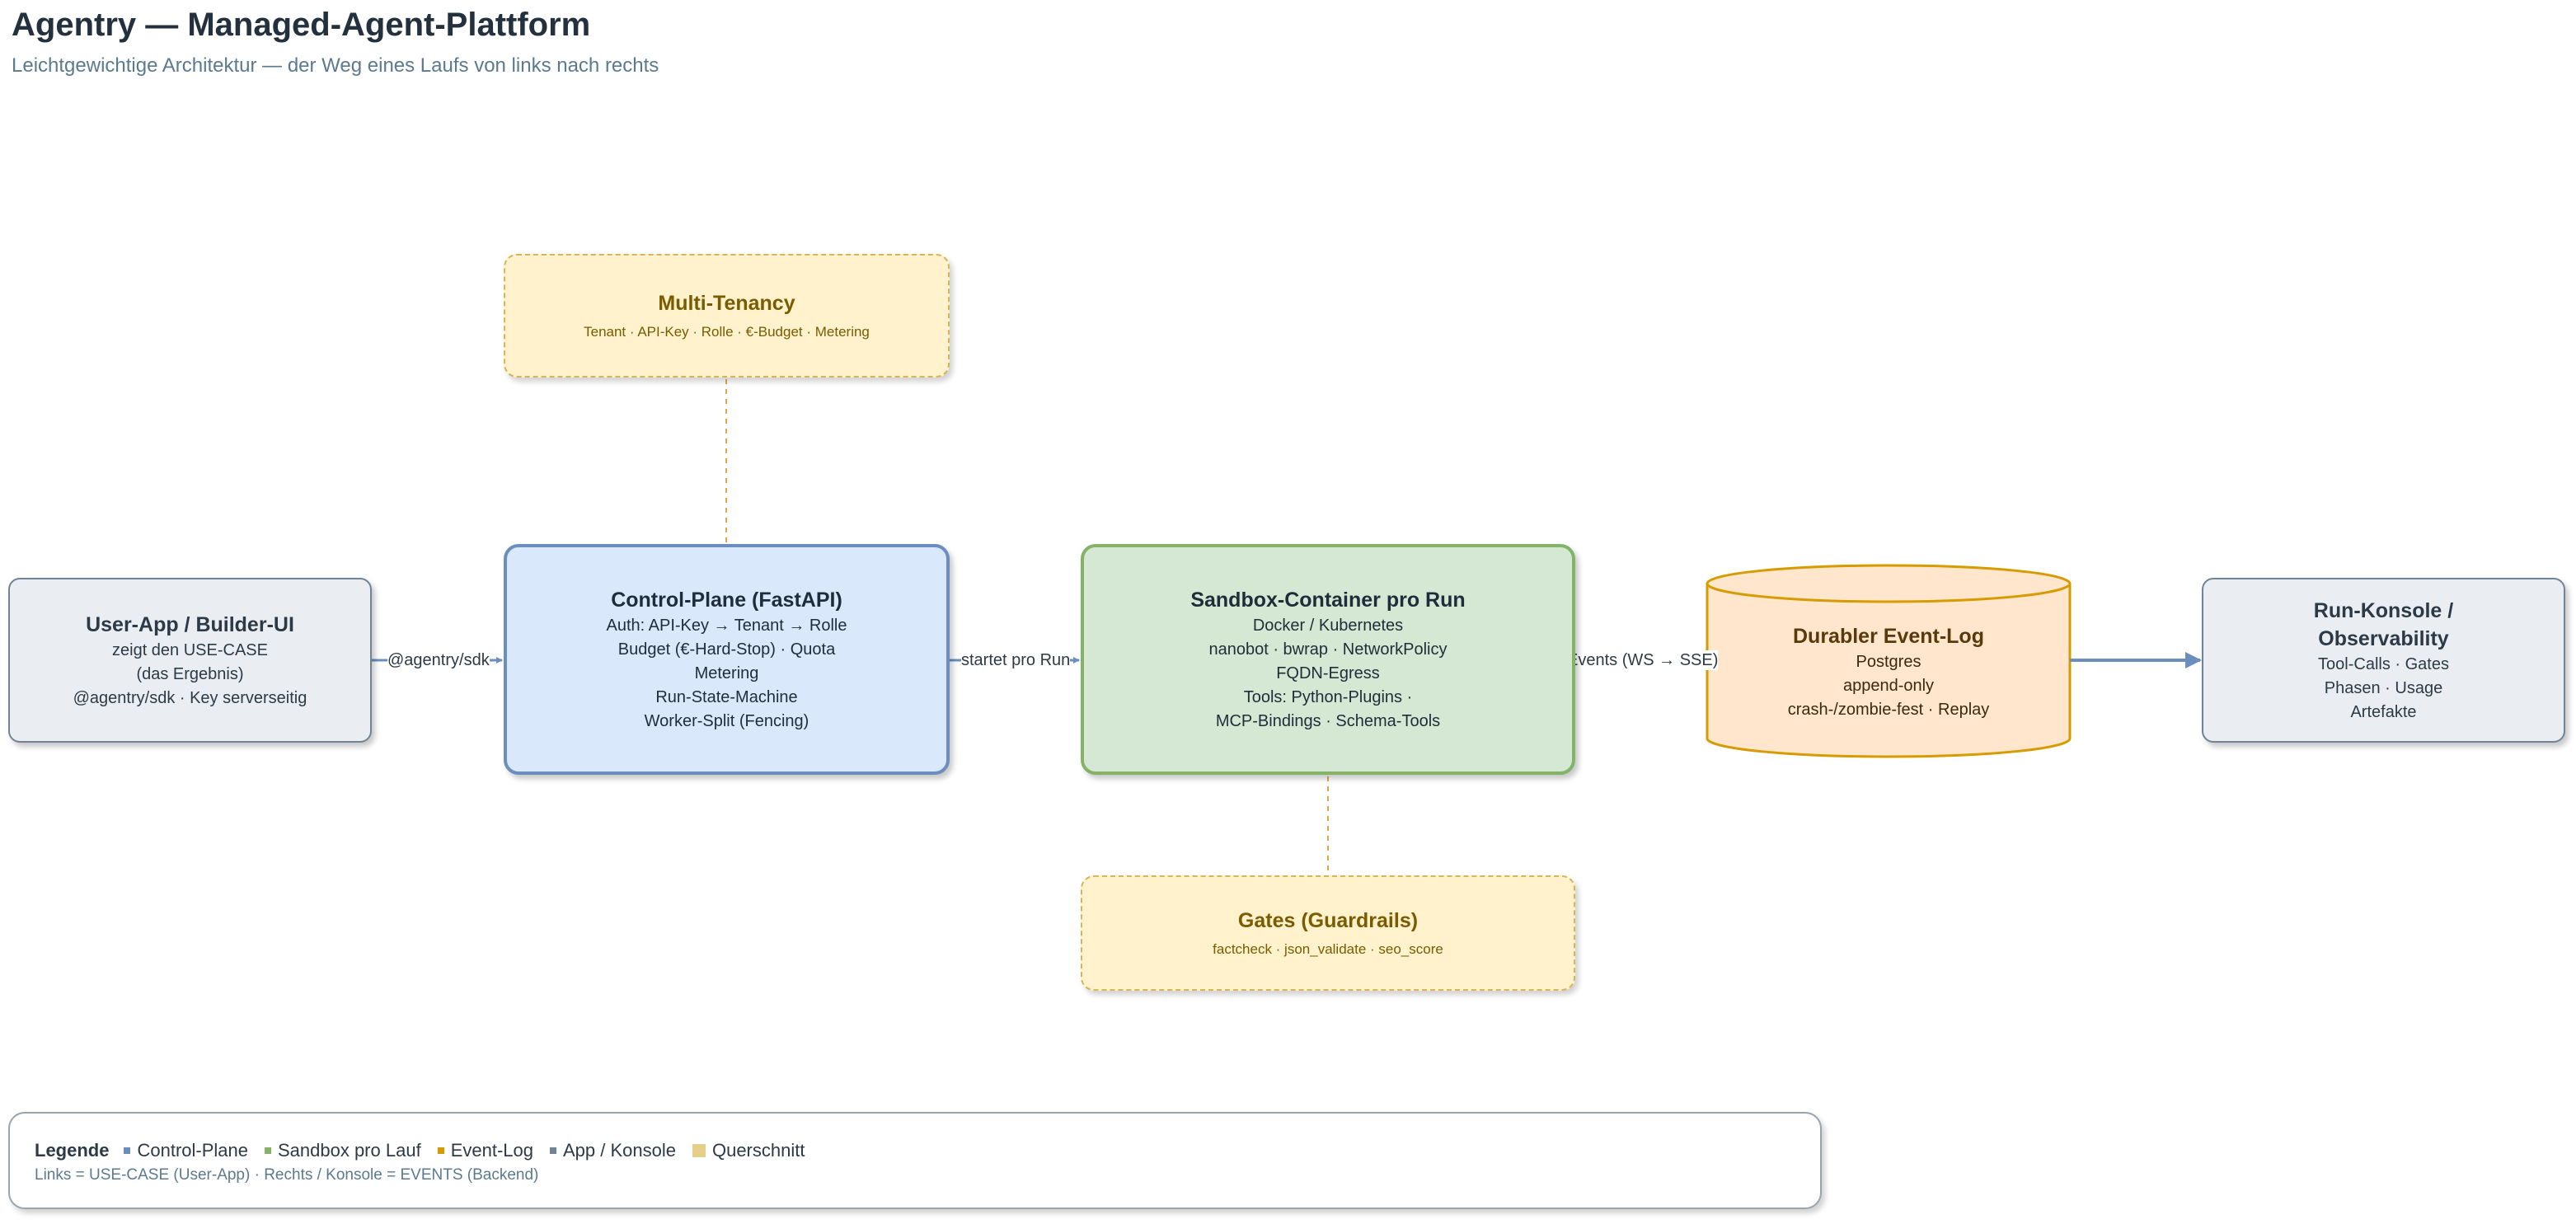  What do you see at coordinates (1889, 661) in the screenshot?
I see `event-log-line: Postgres` at bounding box center [1889, 661].